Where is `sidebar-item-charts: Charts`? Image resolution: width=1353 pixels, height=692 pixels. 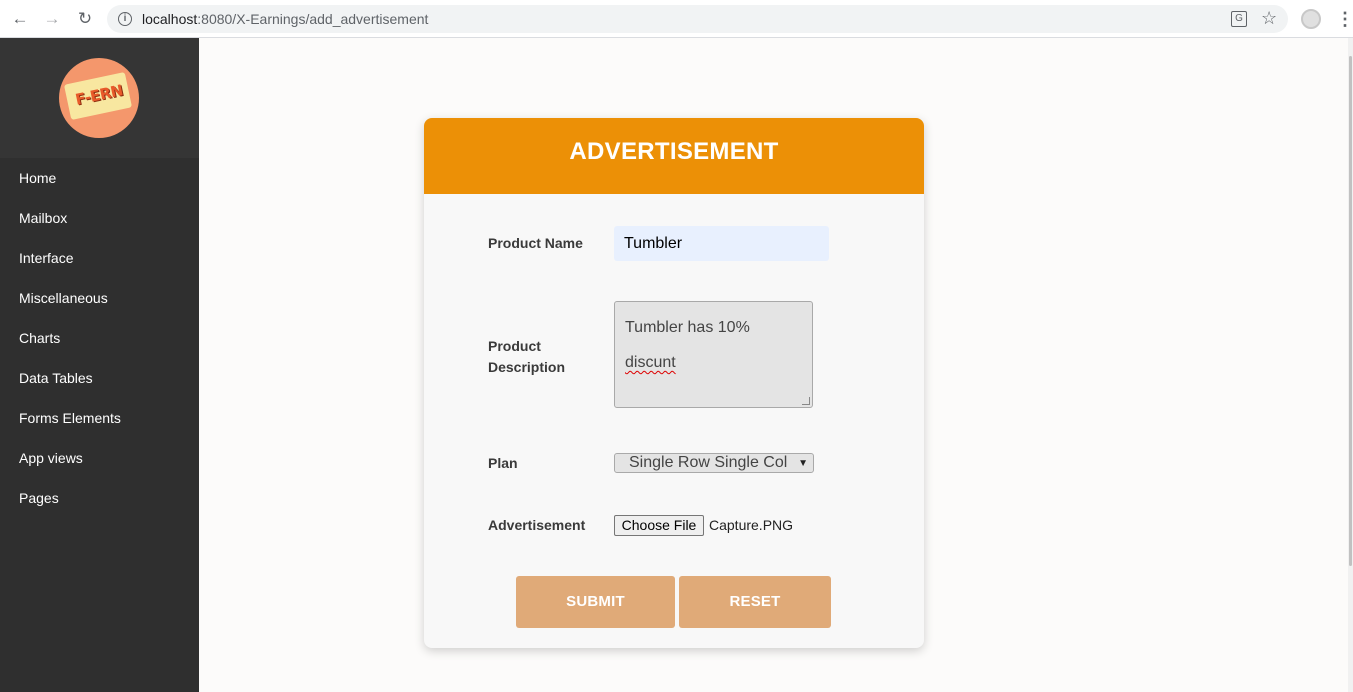 sidebar-item-charts: Charts is located at coordinates (99, 338).